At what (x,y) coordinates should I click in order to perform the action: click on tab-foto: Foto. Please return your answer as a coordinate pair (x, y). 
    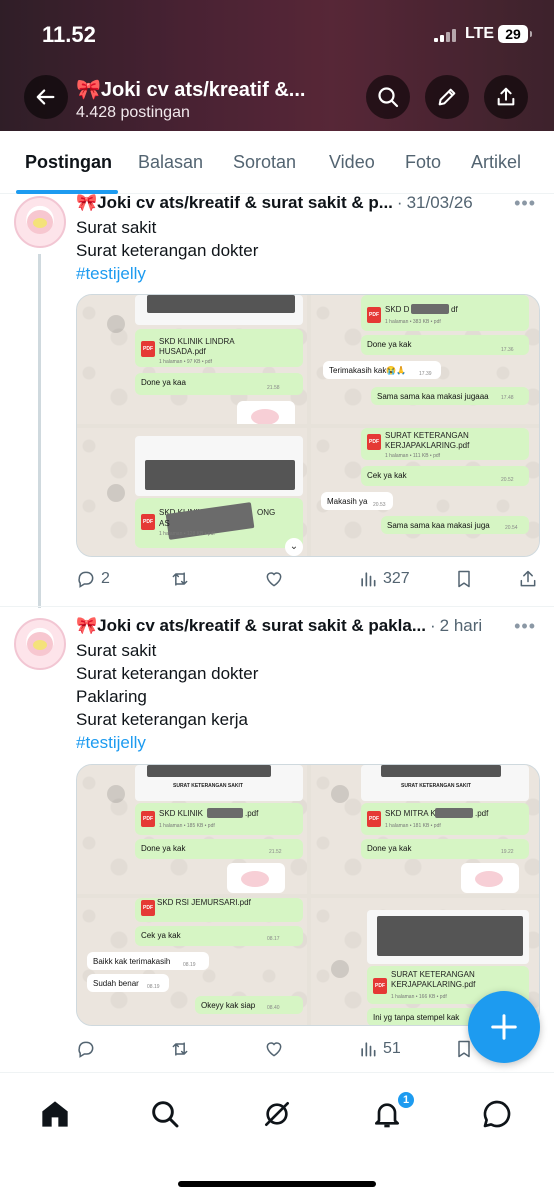
    Looking at the image, I should click on (423, 162).